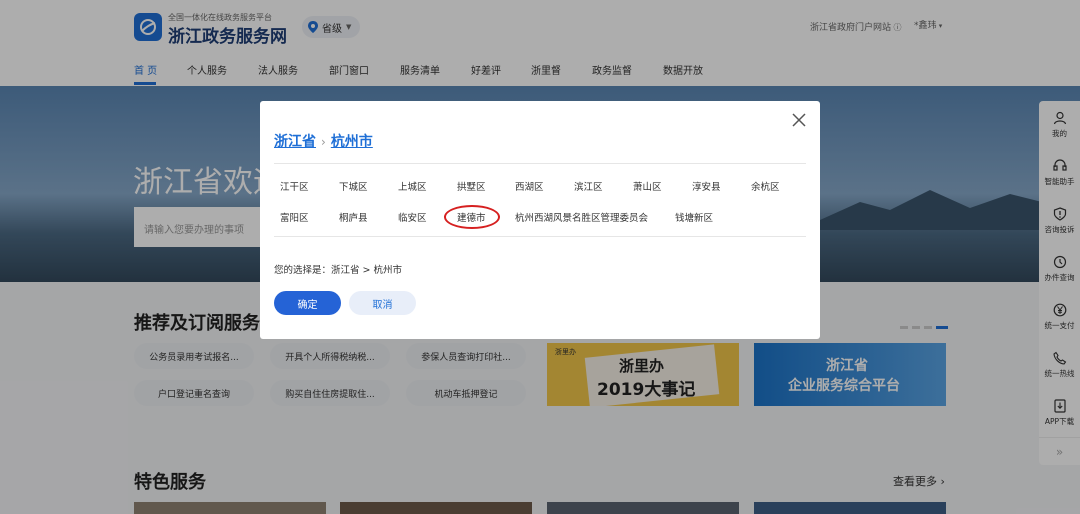 This screenshot has height=514, width=1080. Describe the element at coordinates (471, 186) in the screenshot. I see `district-option: 拱墅区` at that location.